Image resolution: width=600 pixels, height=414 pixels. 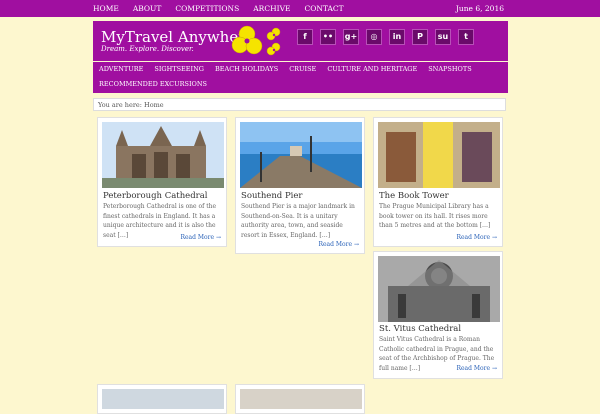 What do you see at coordinates (256, 40) in the screenshot?
I see `clover-logo-icon` at bounding box center [256, 40].